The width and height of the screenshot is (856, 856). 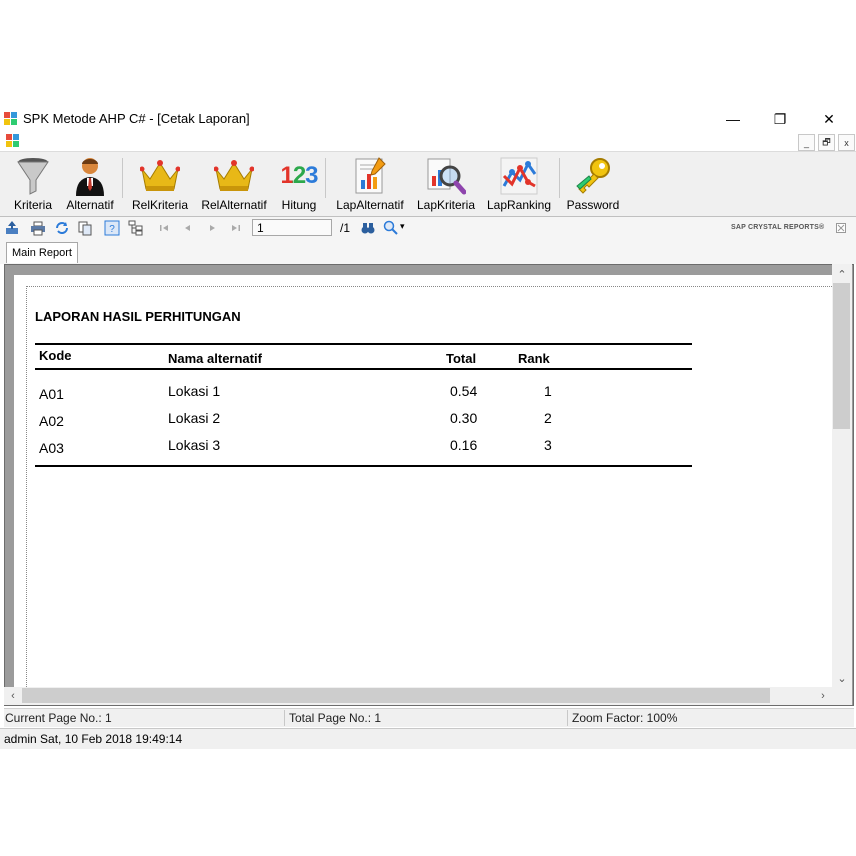 What do you see at coordinates (429, 717) in the screenshot?
I see `report-statusbar` at bounding box center [429, 717].